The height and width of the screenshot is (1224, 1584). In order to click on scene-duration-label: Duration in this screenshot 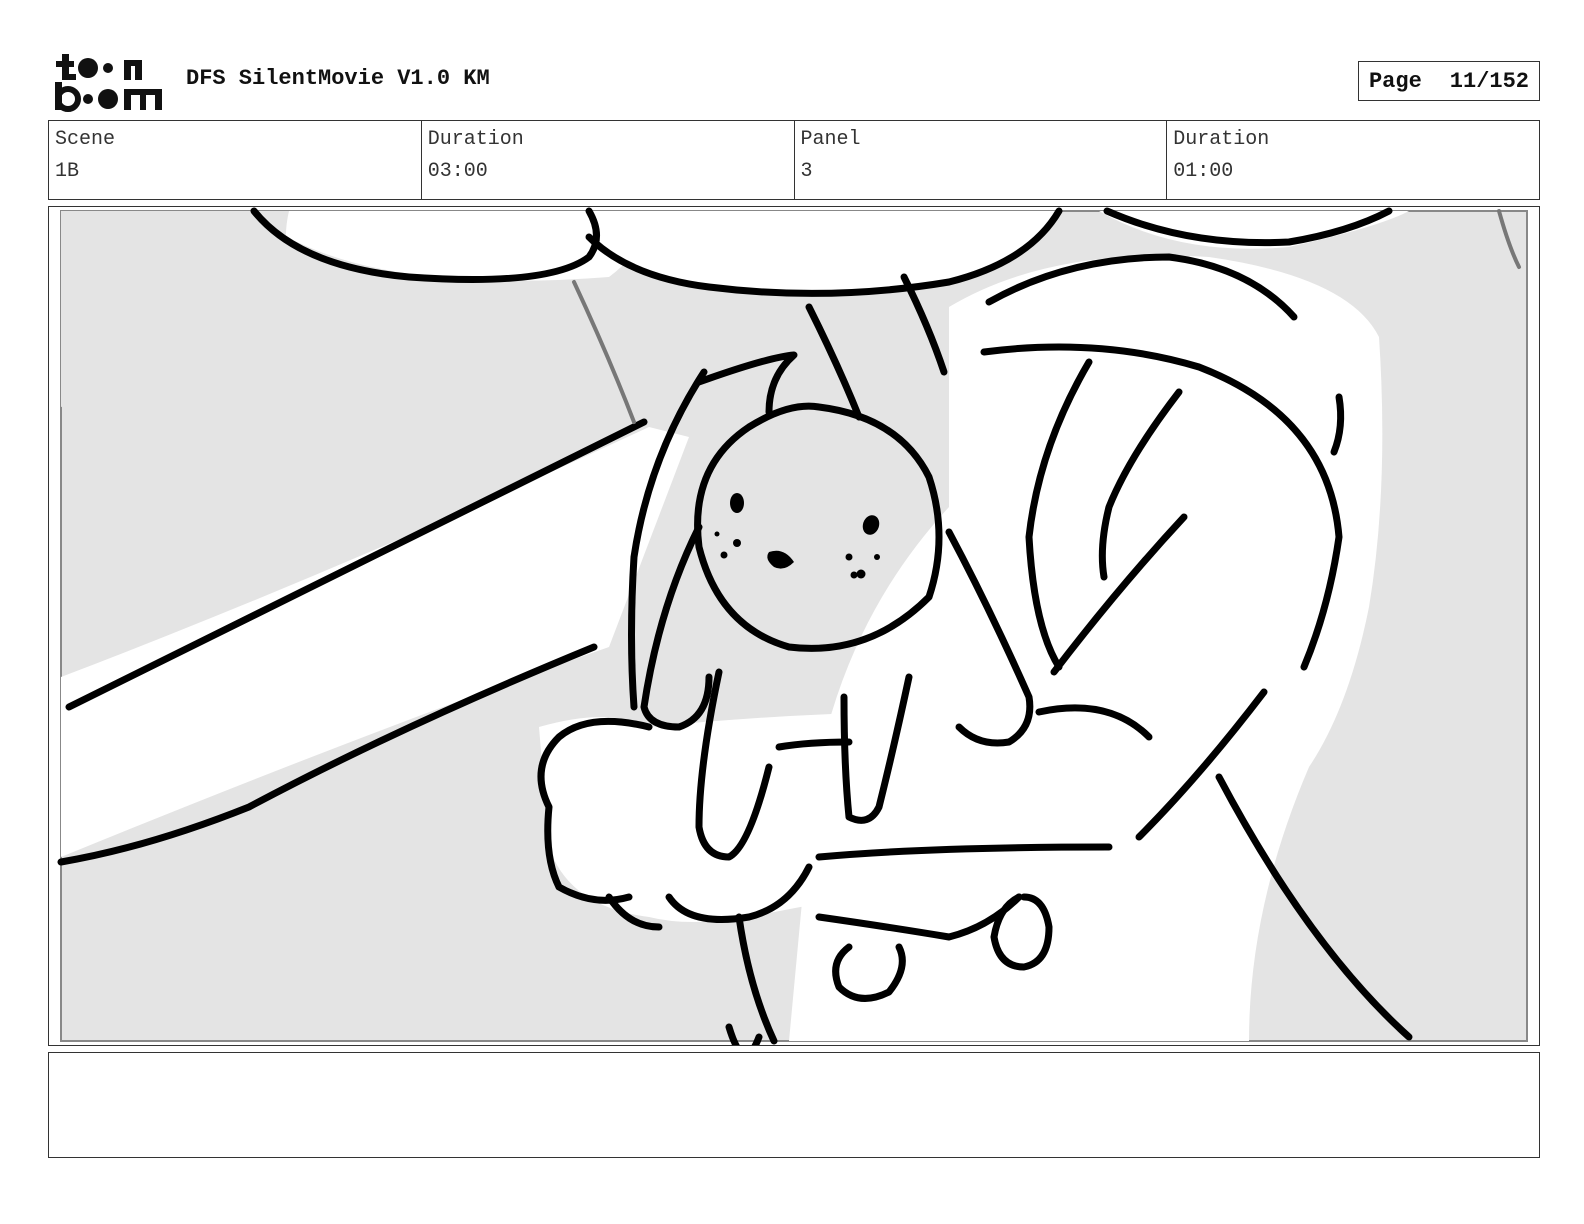, I will do `click(475, 139)`.